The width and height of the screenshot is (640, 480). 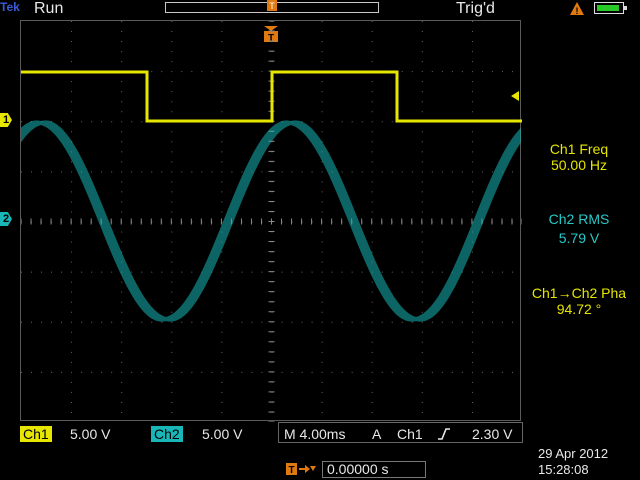 I want to click on brand-logo: Tek, so click(x=10, y=7).